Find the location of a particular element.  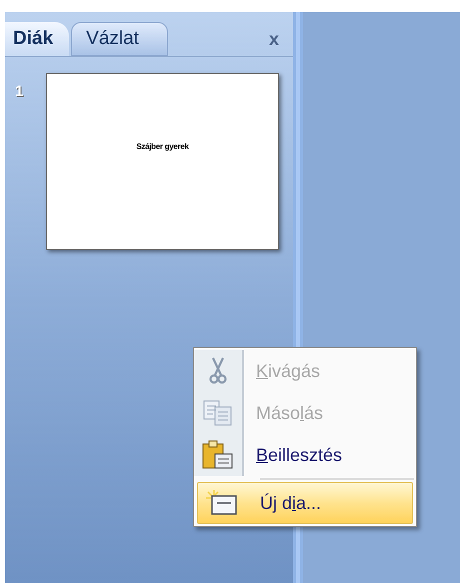

menu-item-label: Beillesztés is located at coordinates (299, 455).